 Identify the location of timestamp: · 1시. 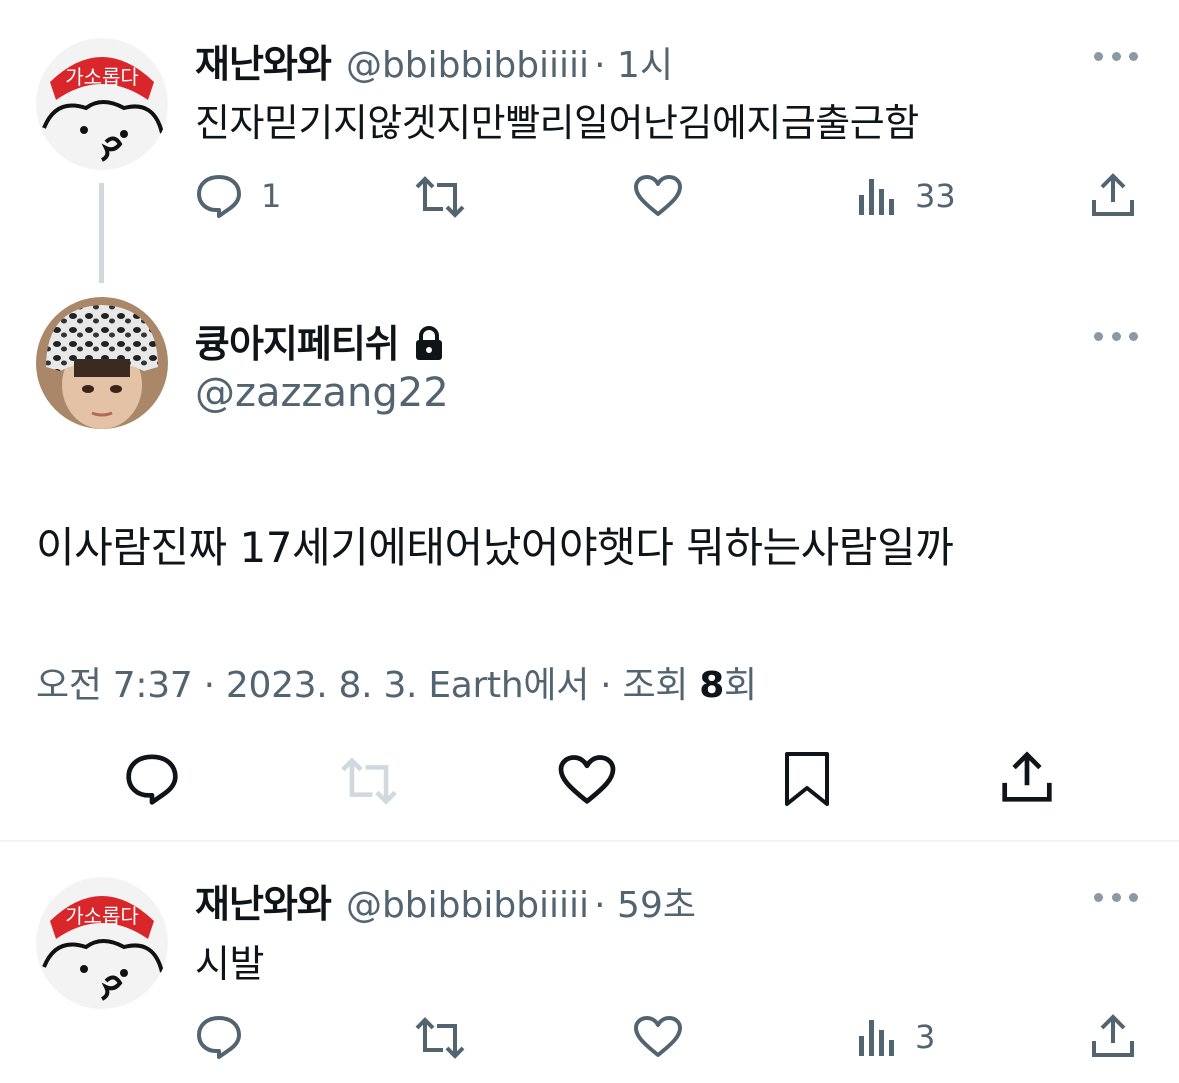
(633, 65).